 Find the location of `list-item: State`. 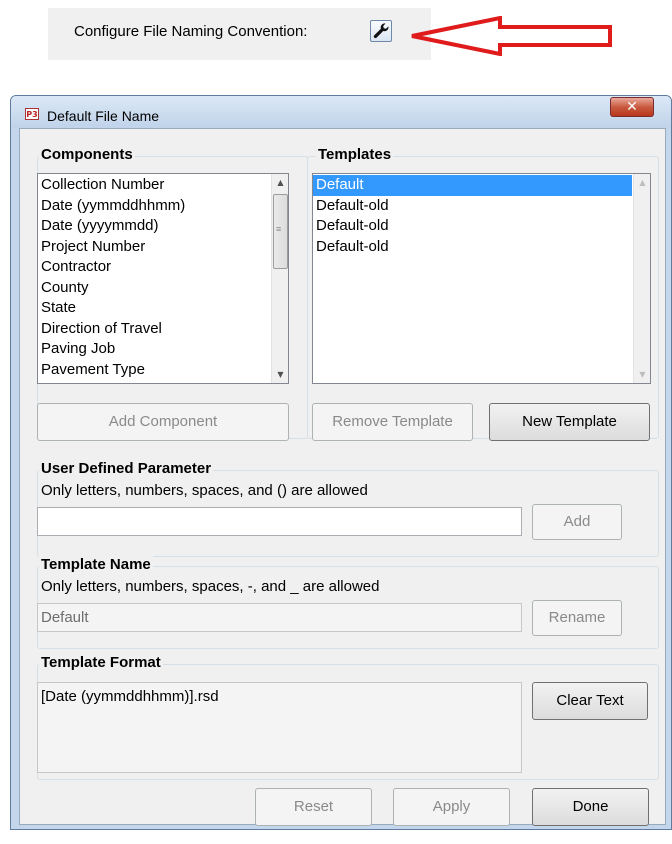

list-item: State is located at coordinates (154, 308).